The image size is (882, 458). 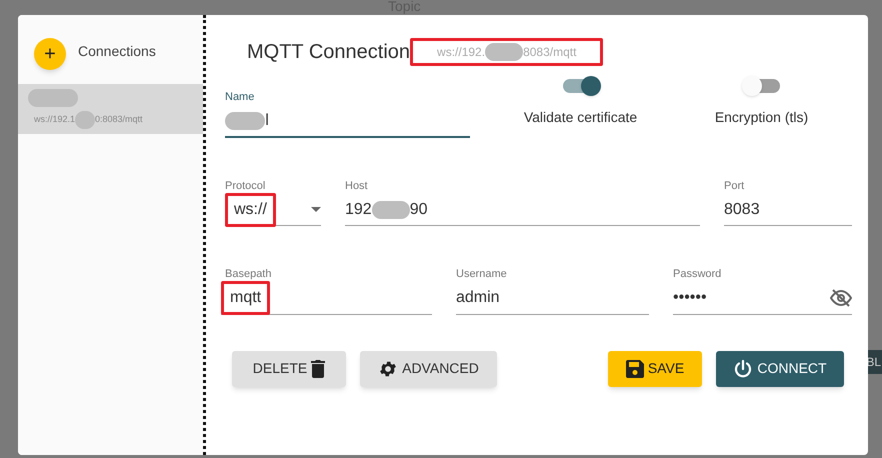 I want to click on field-label: Username, so click(x=482, y=274).